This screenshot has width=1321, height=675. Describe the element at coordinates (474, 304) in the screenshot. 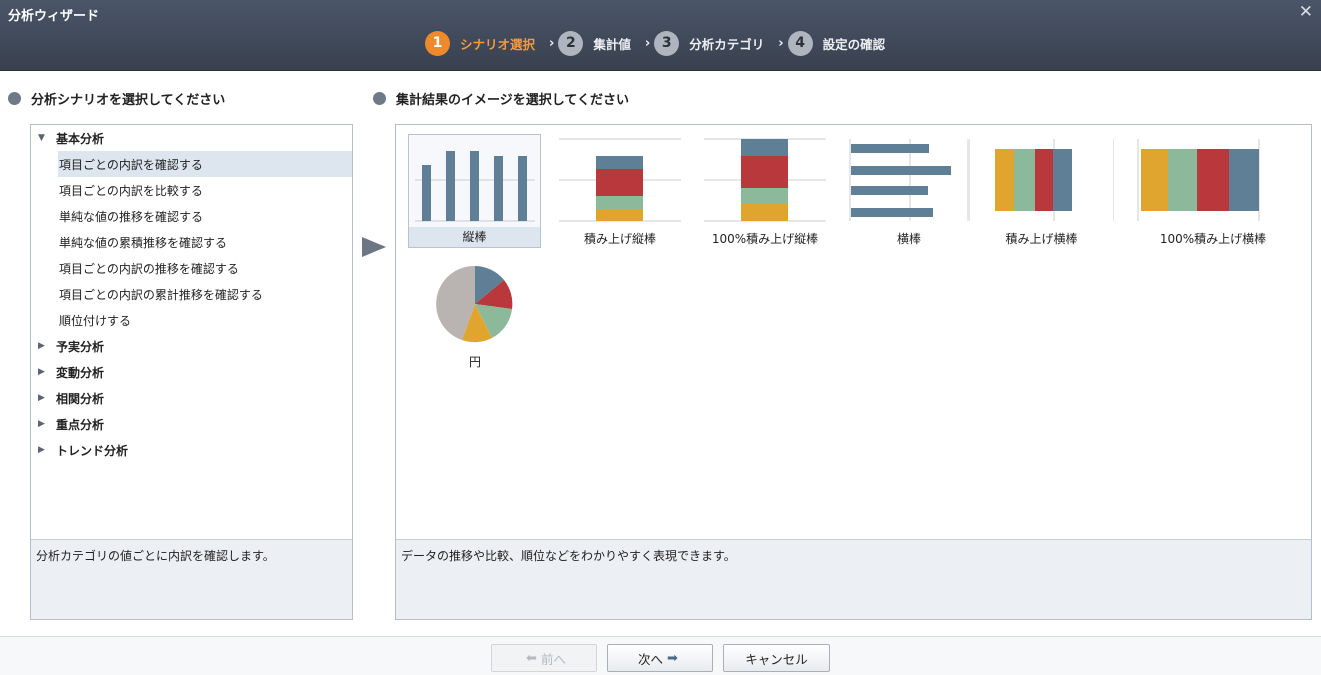

I see `pie-chart-icon` at that location.